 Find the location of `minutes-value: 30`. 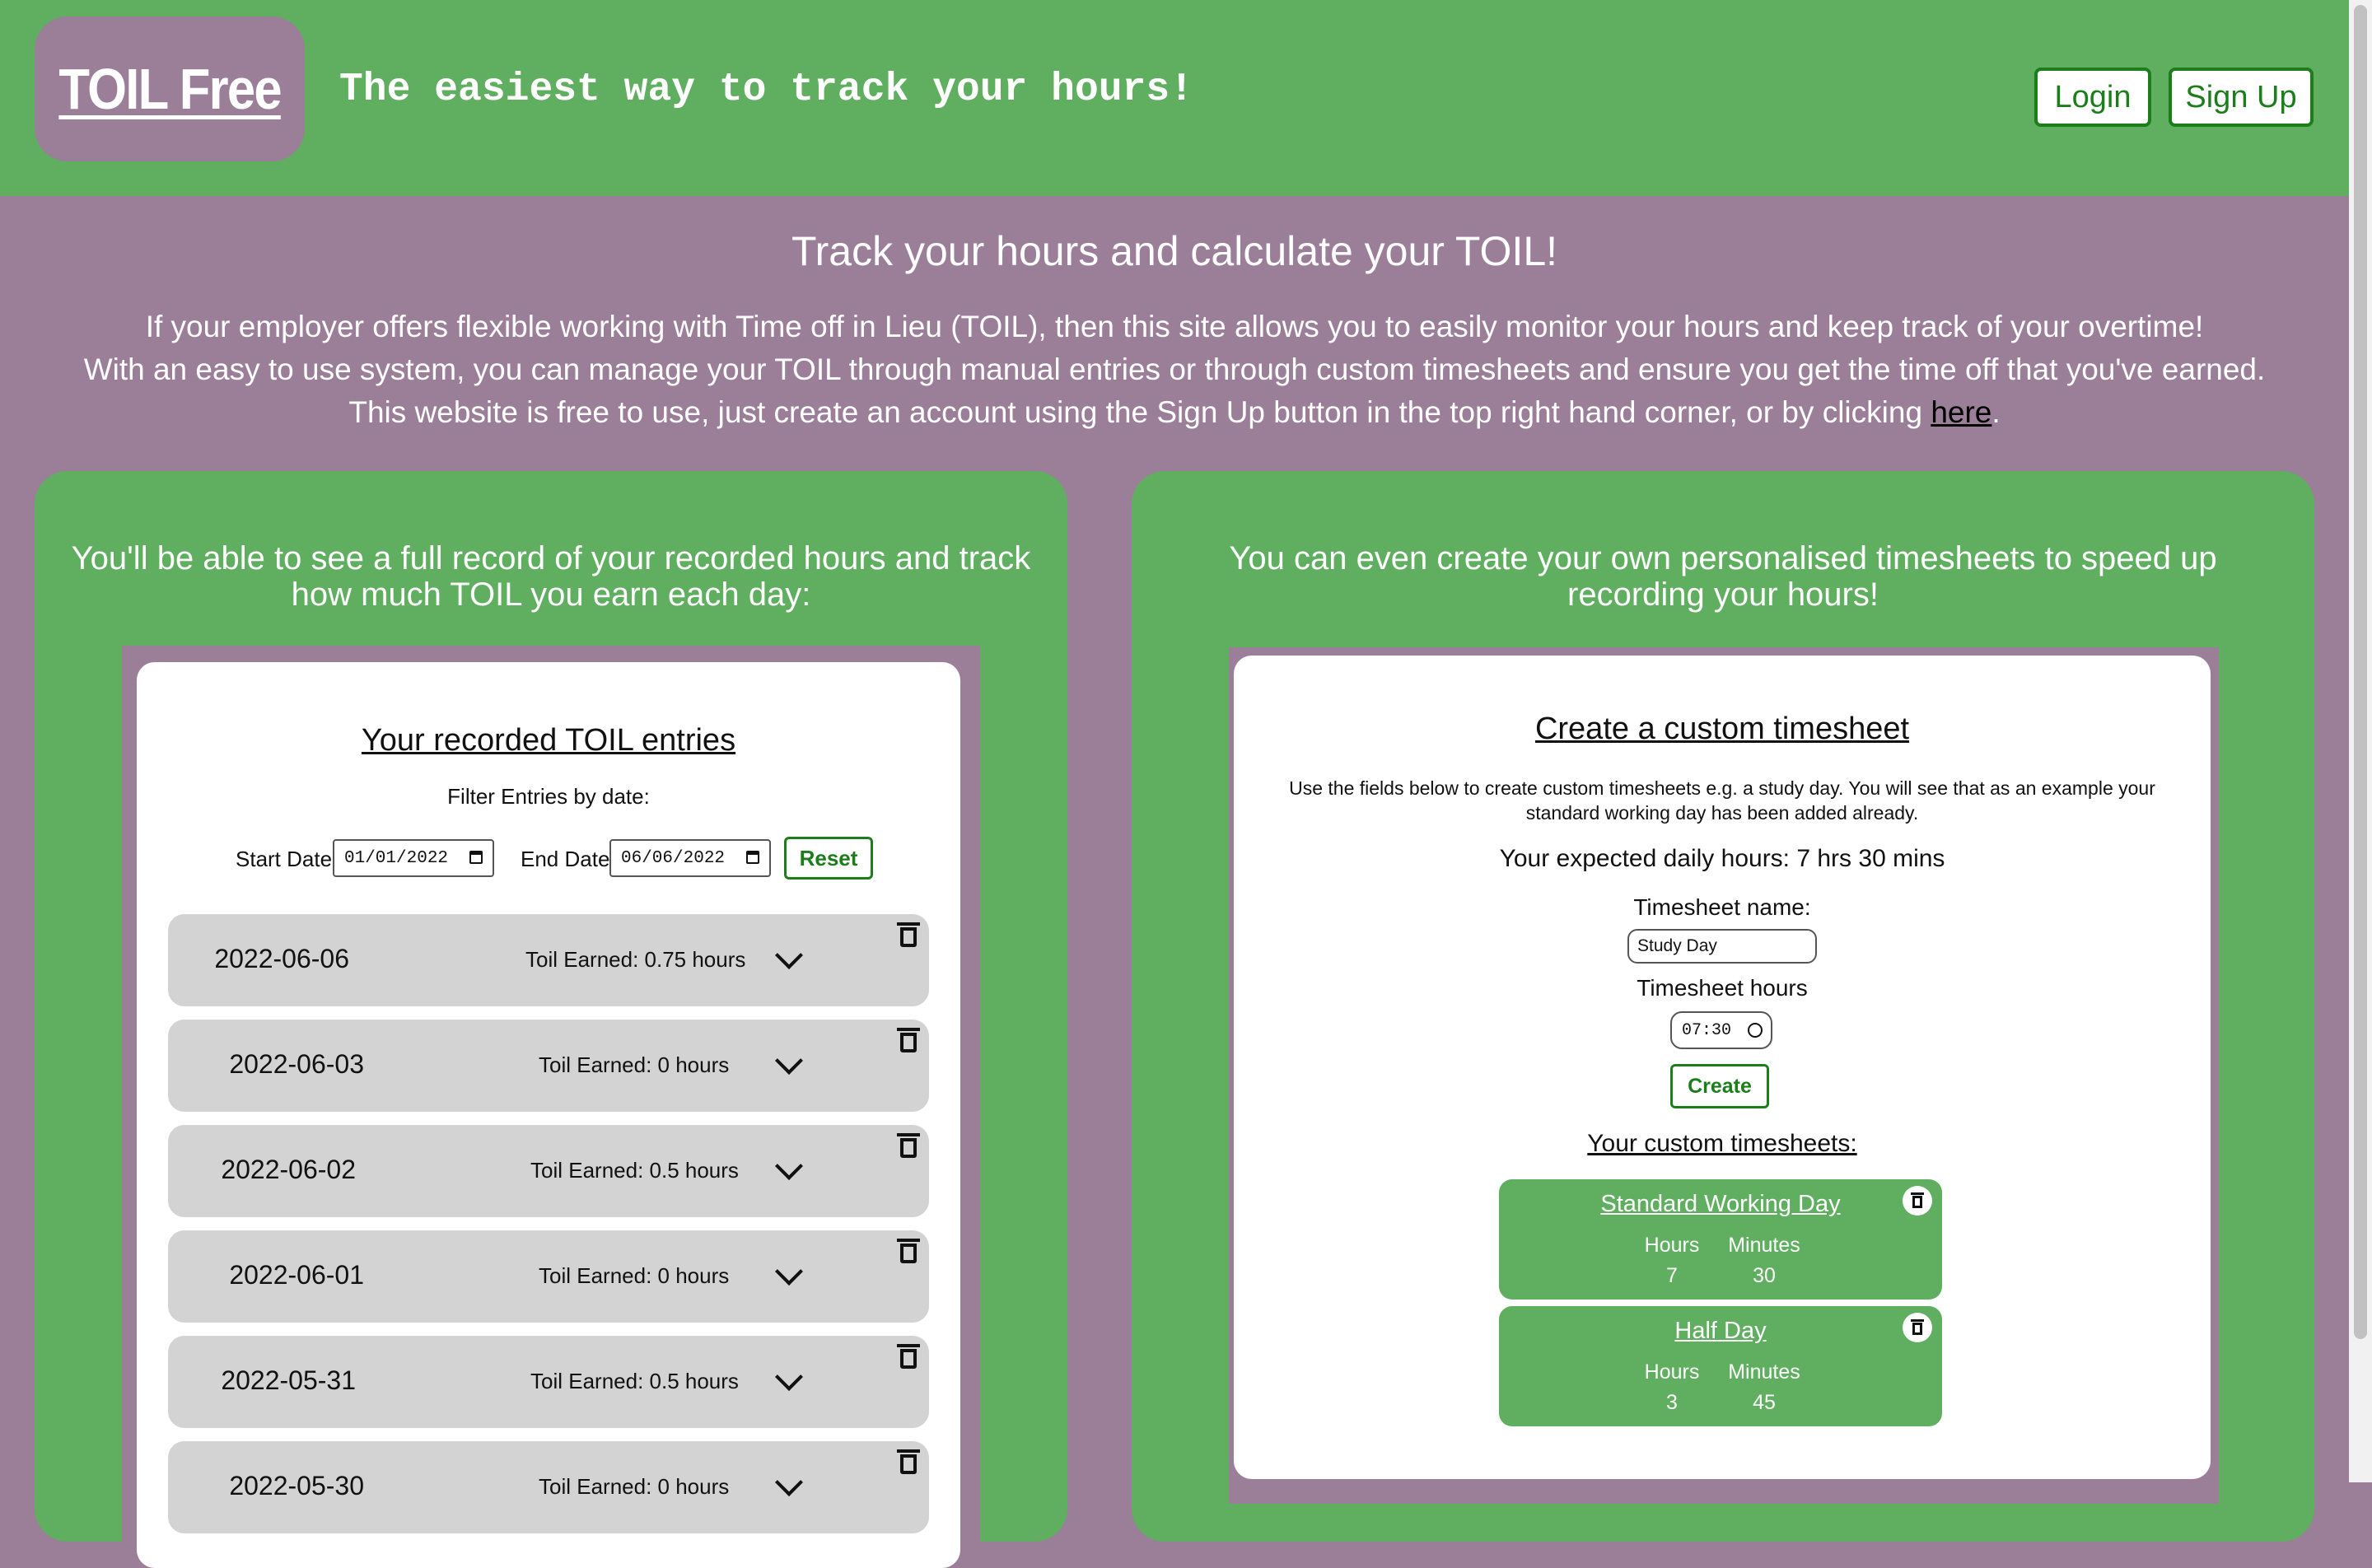

minutes-value: 30 is located at coordinates (1764, 1275).